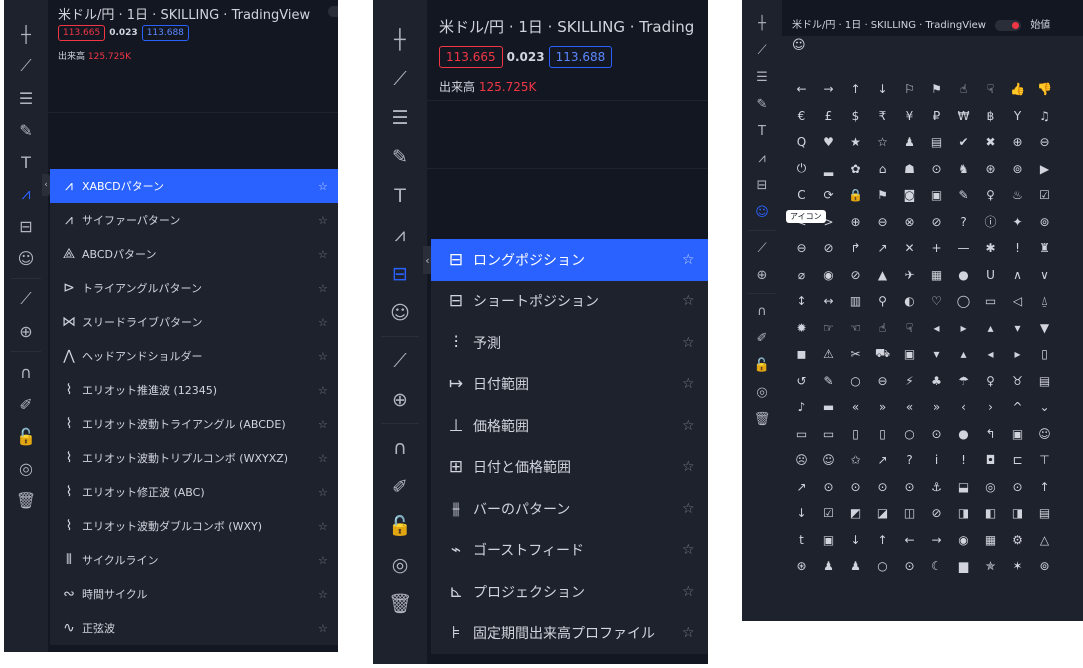  Describe the element at coordinates (855, 460) in the screenshot. I see `emoji-cell: ✩` at that location.